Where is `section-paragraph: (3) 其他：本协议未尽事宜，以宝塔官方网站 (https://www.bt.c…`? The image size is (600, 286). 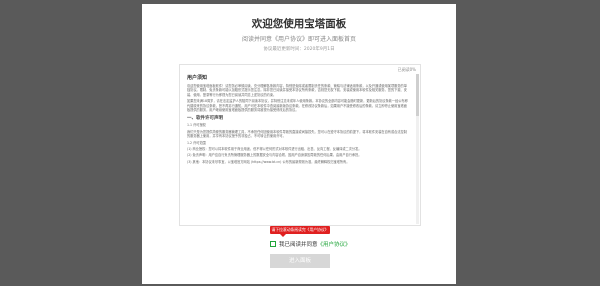 section-paragraph: (3) 其他：本协议未尽事宜，以宝塔官方网站 (https://www.bt.c… is located at coordinates (268, 161).